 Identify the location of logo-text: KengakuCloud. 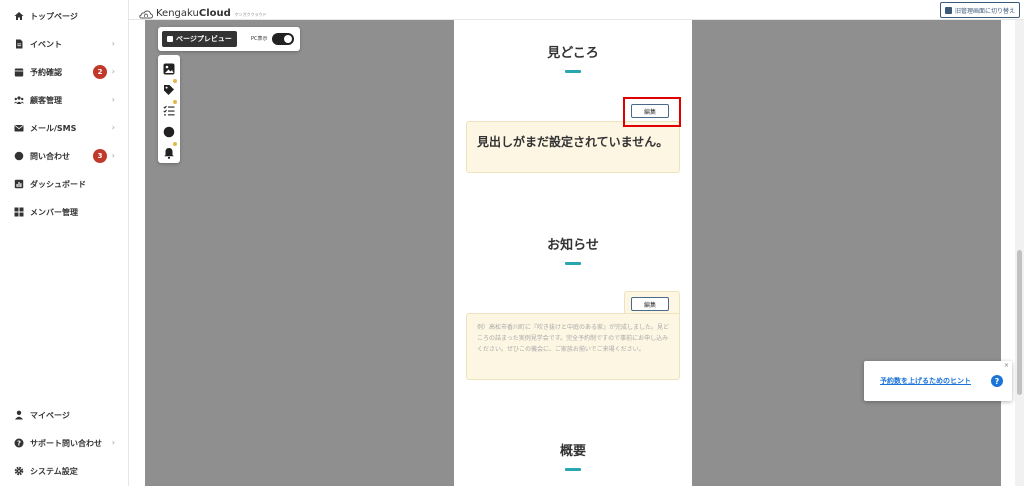
(193, 13).